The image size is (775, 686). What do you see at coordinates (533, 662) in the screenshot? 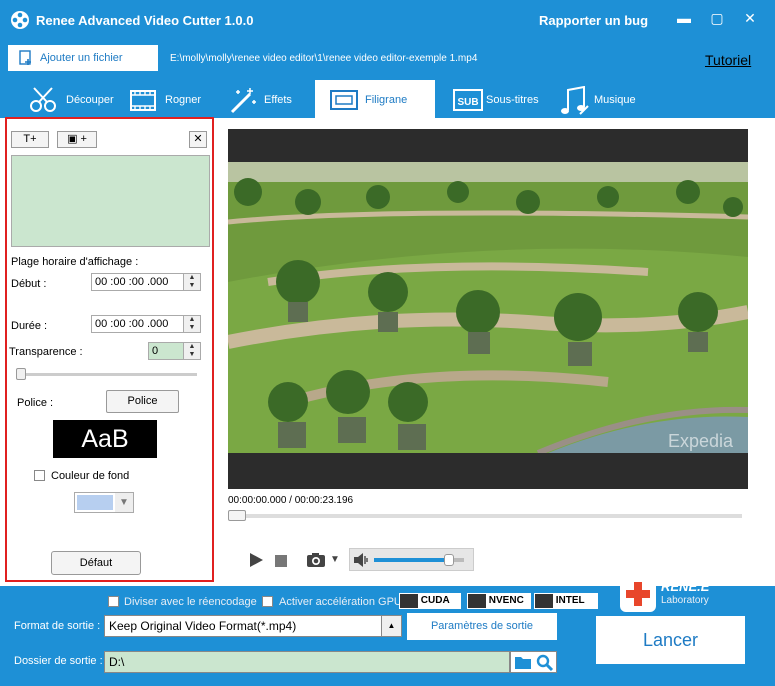
I see `folder-actions` at bounding box center [533, 662].